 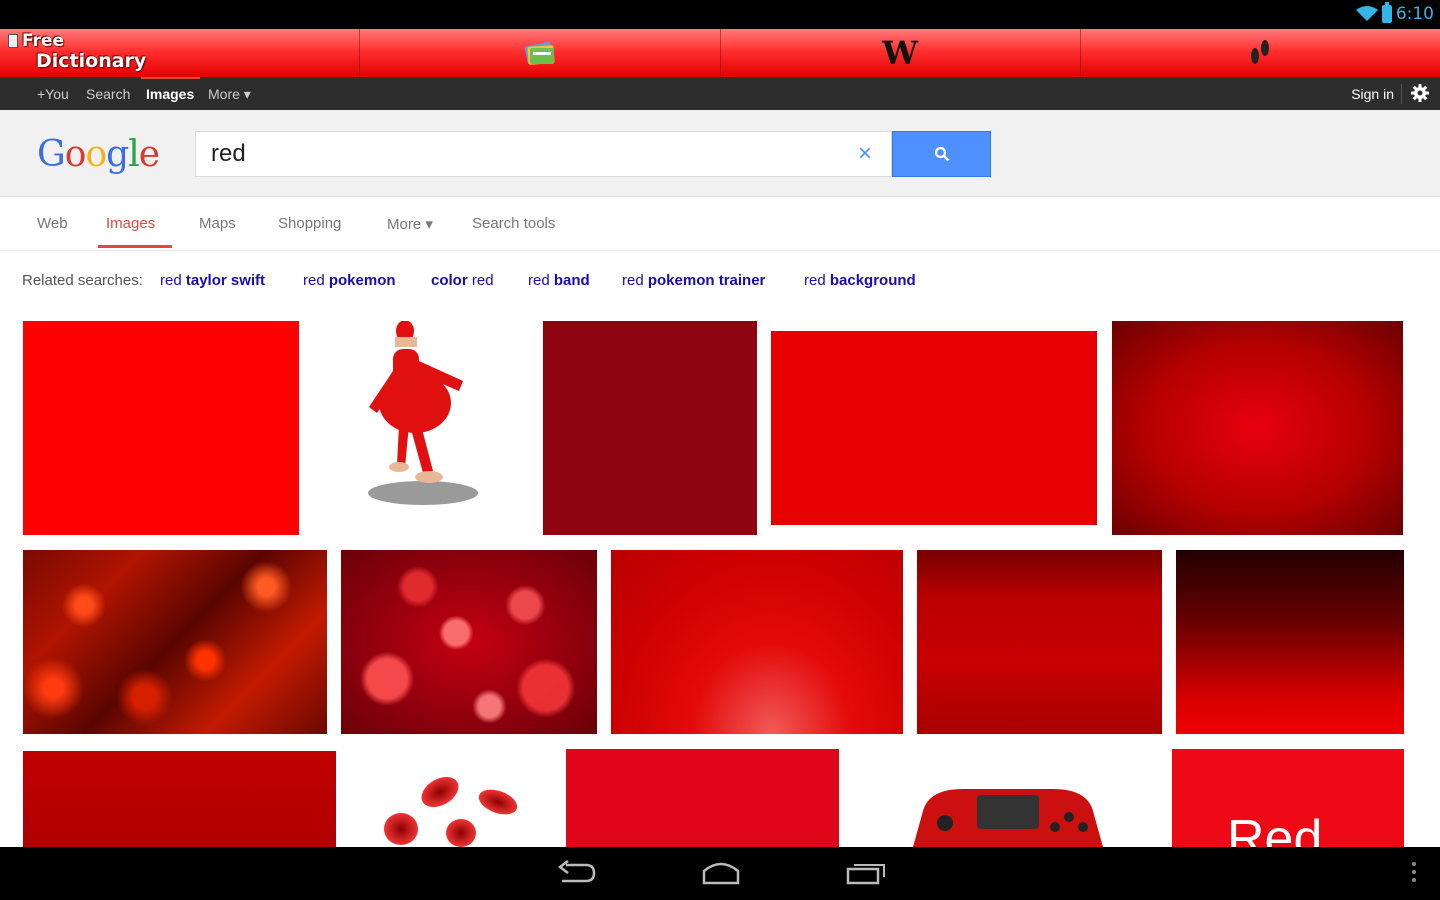 What do you see at coordinates (170, 94) in the screenshot?
I see `gbar-images: Images` at bounding box center [170, 94].